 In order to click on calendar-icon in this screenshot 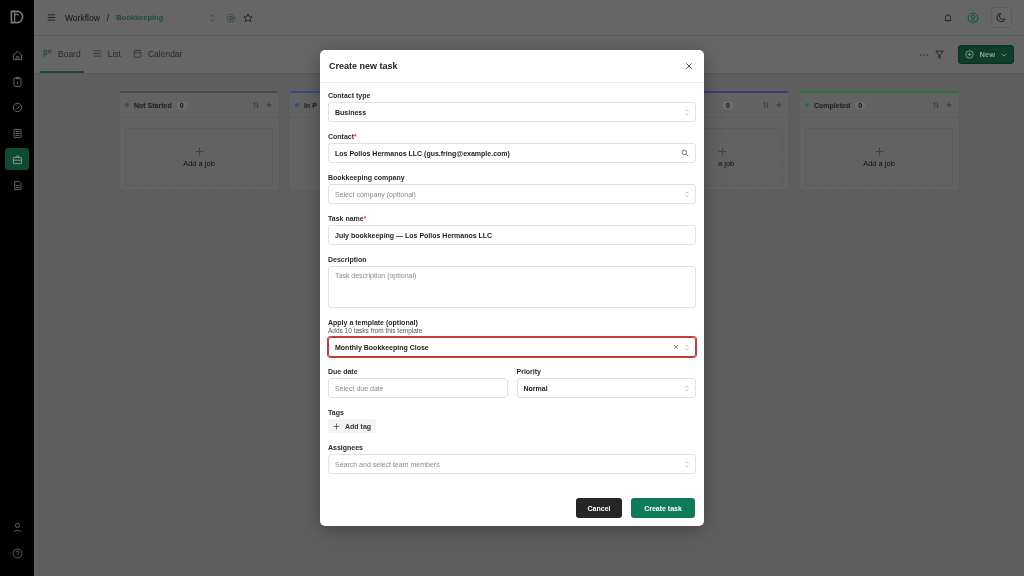, I will do `click(137, 53)`.